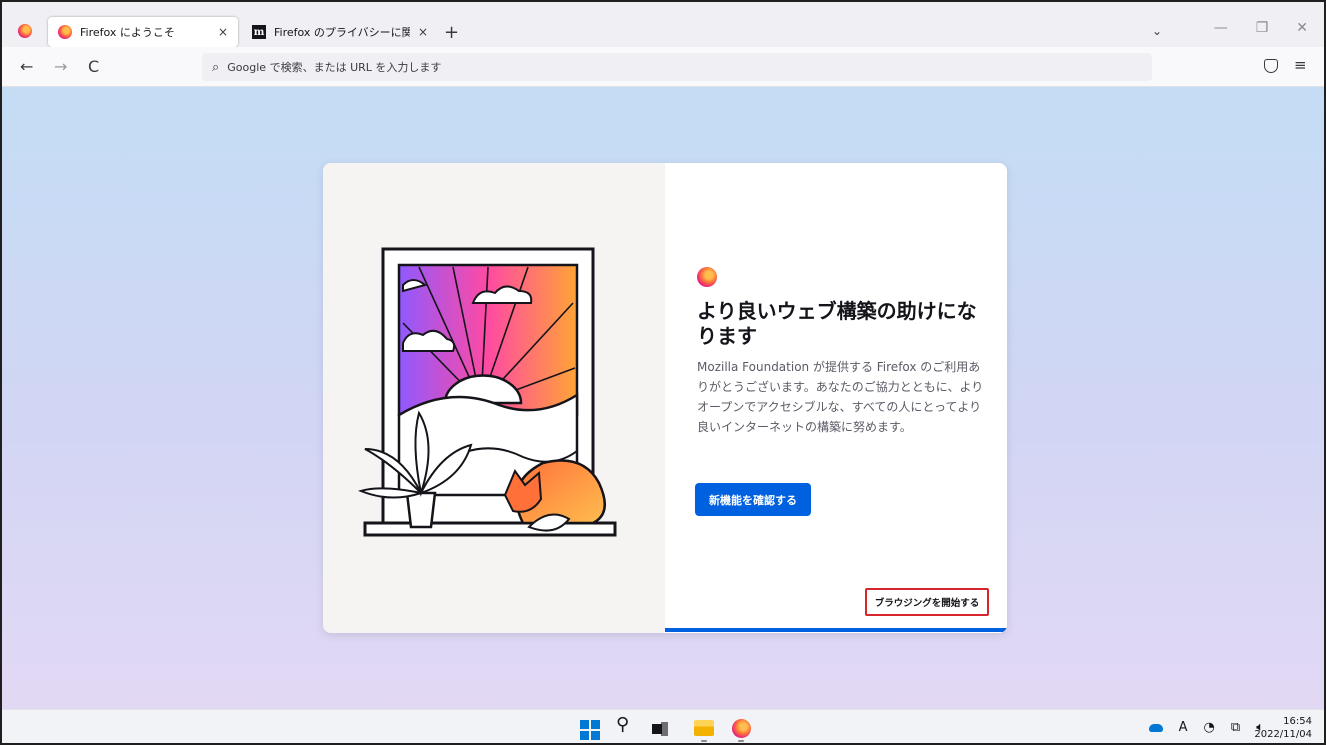  I want to click on close-window-button: ✕, so click(1302, 28).